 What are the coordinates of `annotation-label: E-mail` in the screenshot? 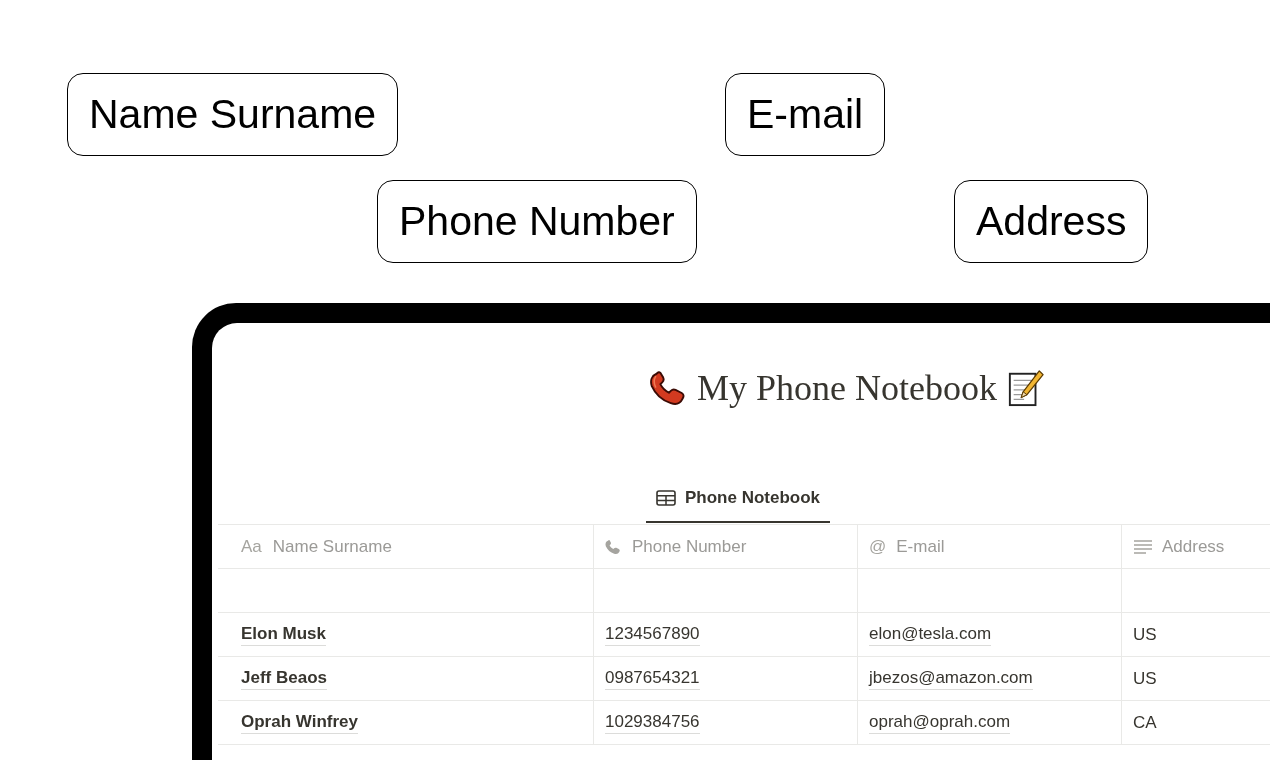 It's located at (805, 114).